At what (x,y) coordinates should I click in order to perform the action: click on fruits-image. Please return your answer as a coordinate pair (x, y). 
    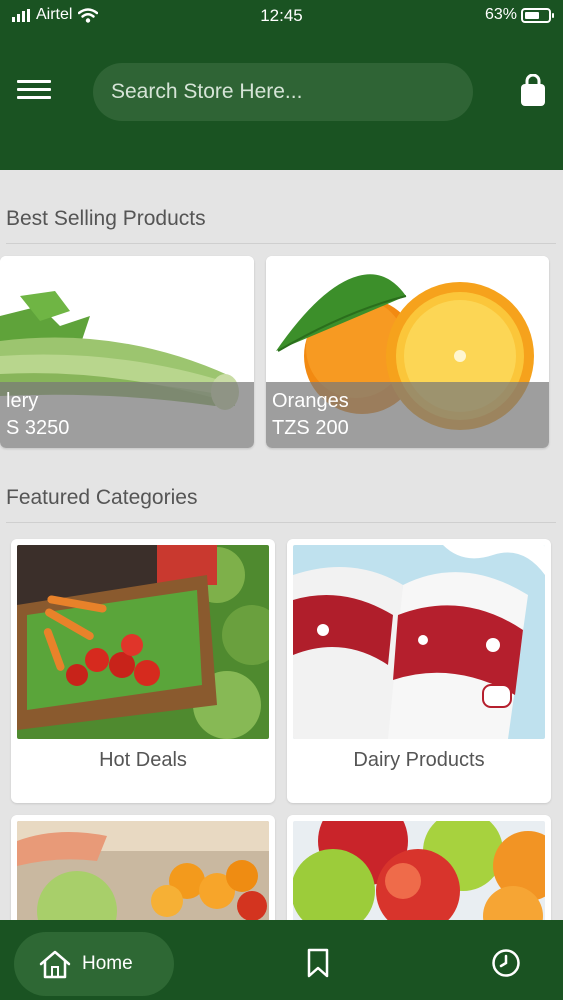
    Looking at the image, I should click on (419, 870).